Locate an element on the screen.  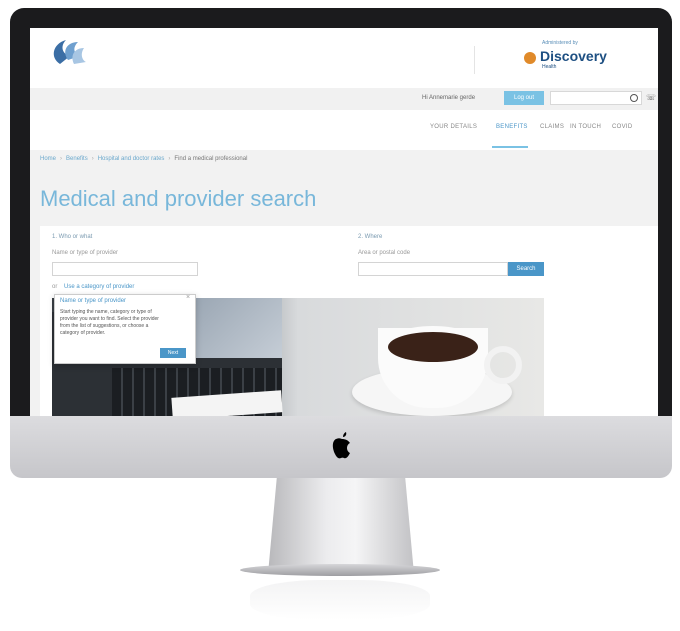
scheme-logo-icon is located at coordinates (75, 58).